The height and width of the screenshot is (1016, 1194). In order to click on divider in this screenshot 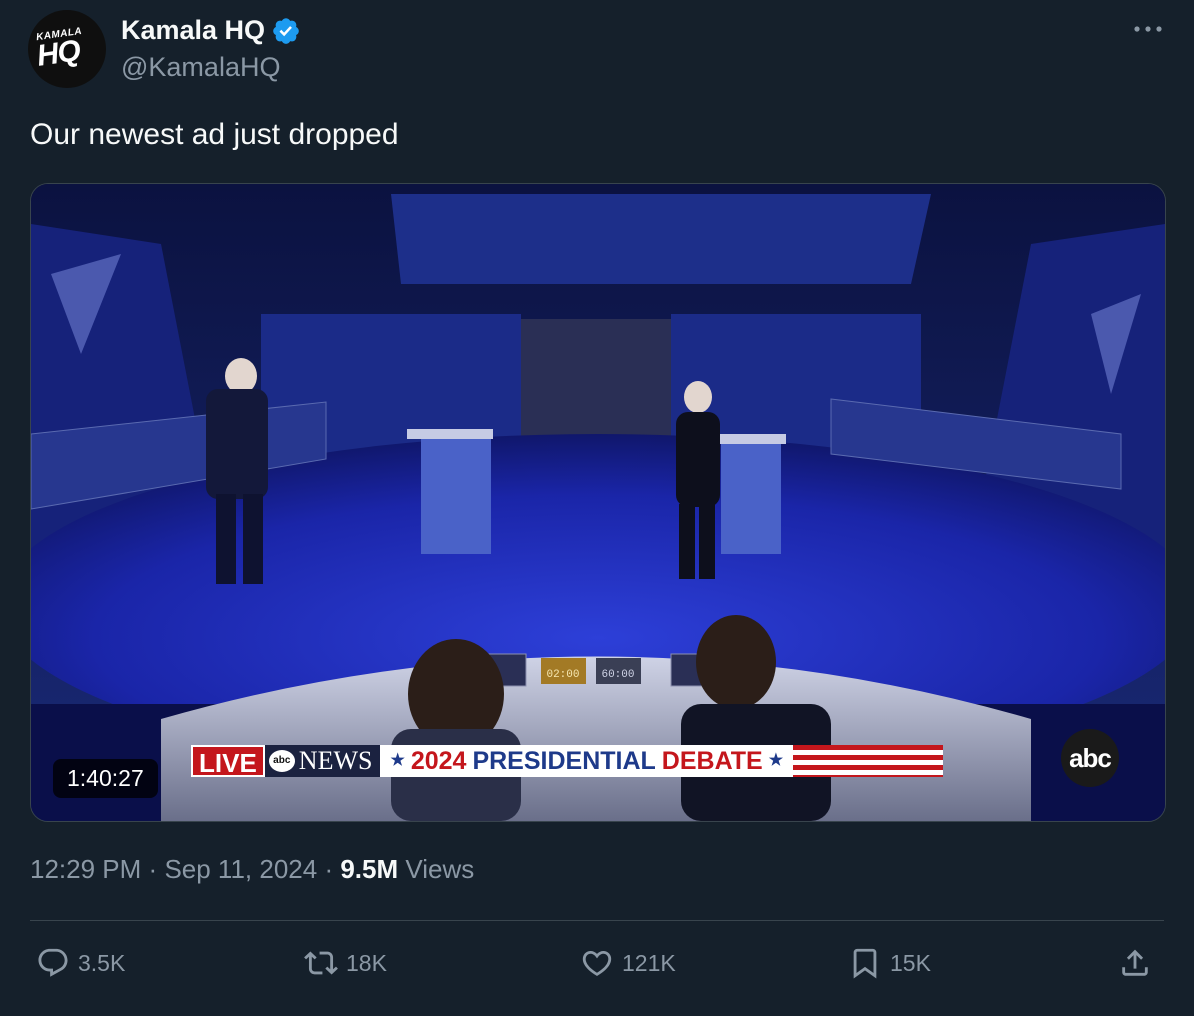, I will do `click(597, 920)`.